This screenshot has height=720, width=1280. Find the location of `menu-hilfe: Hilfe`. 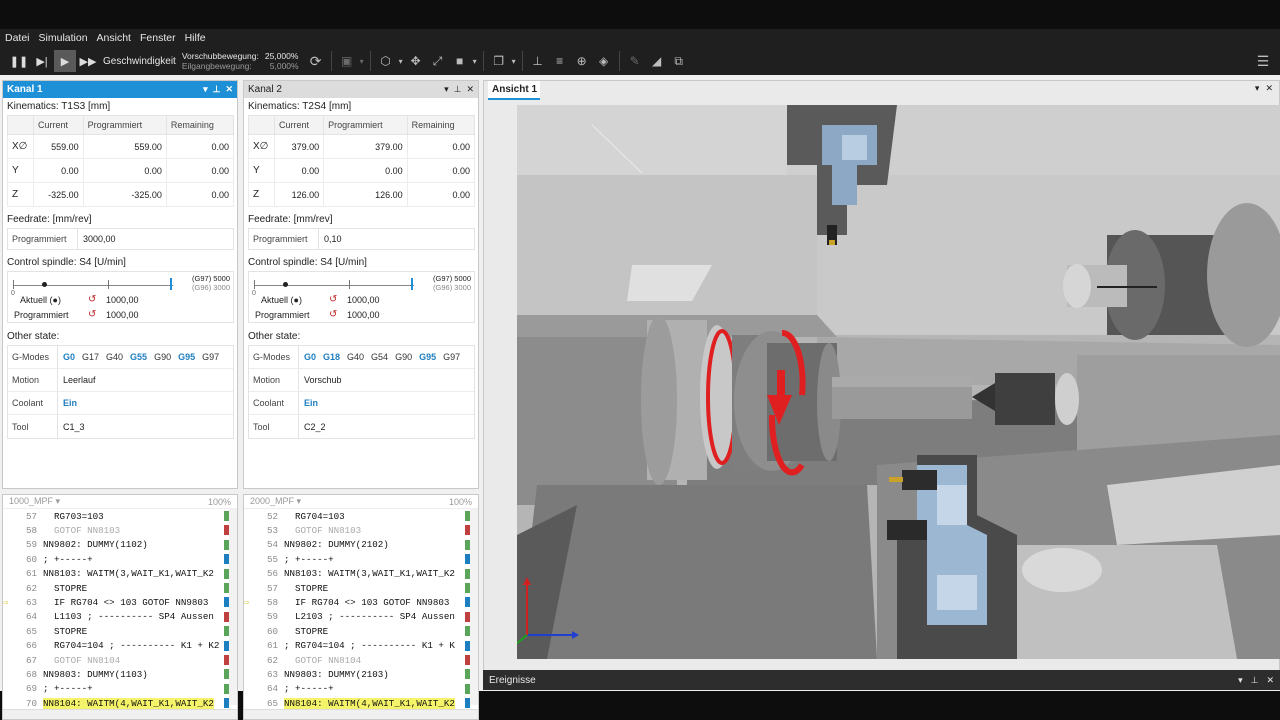

menu-hilfe: Hilfe is located at coordinates (195, 38).